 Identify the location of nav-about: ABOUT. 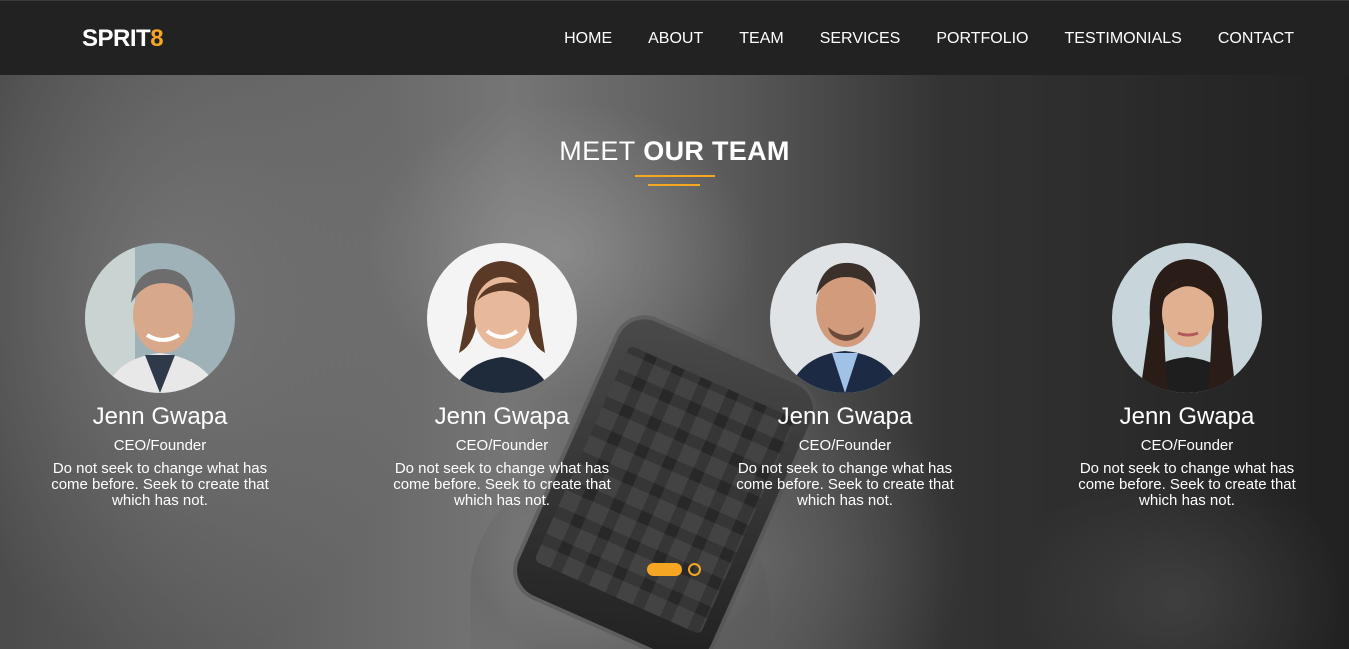
(675, 39).